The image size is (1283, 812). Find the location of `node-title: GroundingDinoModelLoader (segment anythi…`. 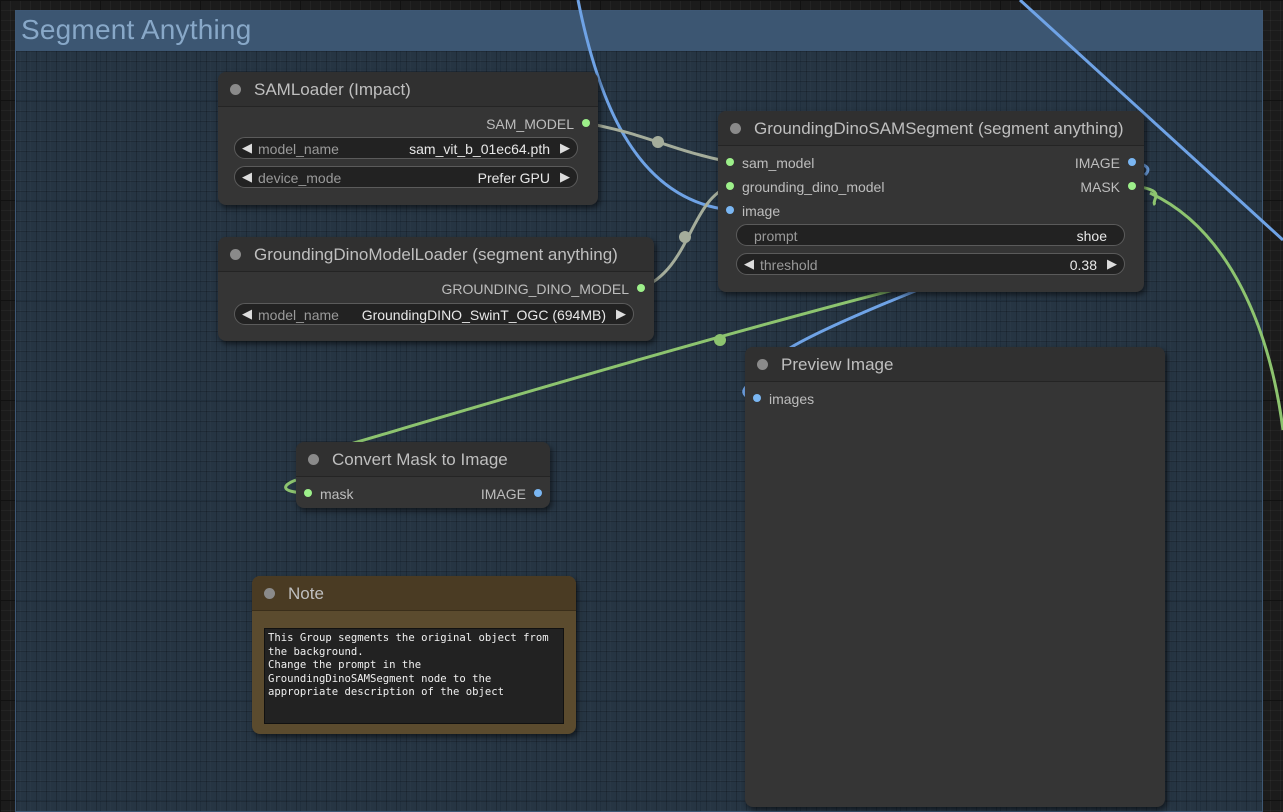

node-title: GroundingDinoModelLoader (segment anythi… is located at coordinates (436, 254).